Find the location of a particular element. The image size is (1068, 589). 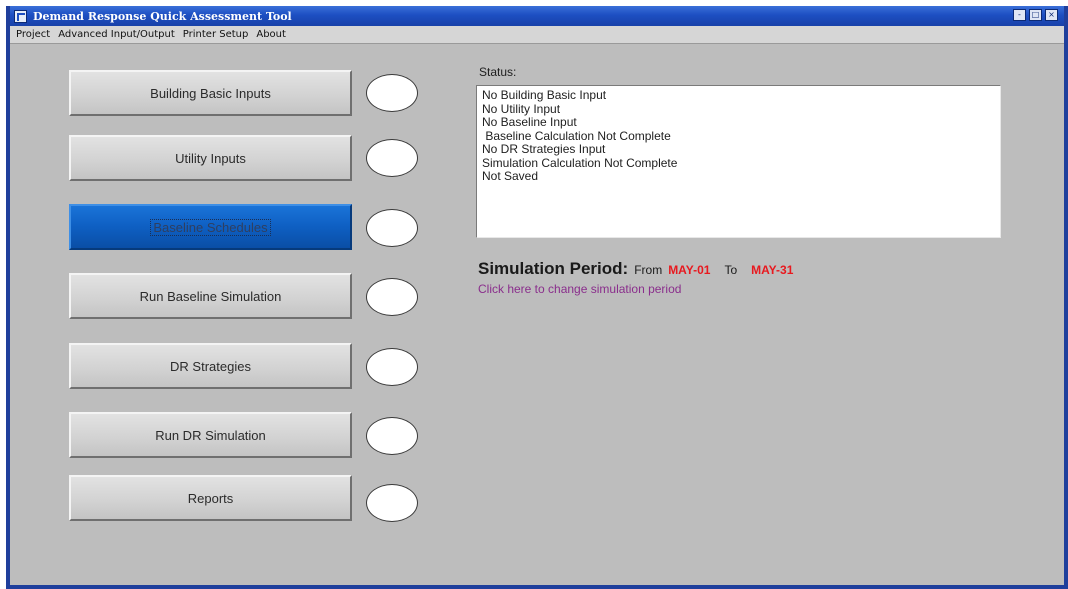

reports-button: Reports is located at coordinates (210, 498).